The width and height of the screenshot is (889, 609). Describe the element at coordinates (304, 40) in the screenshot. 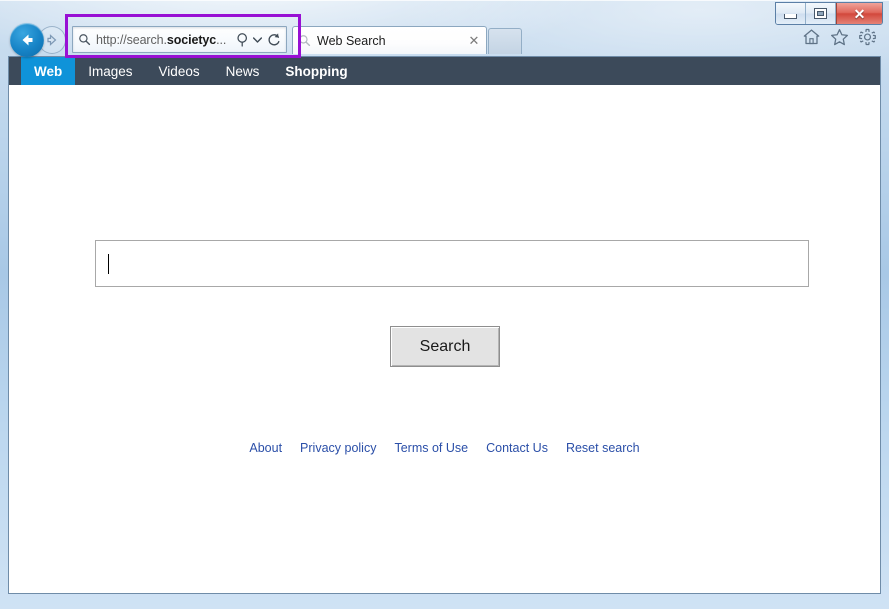

I see `tab-favicon-search-icon` at that location.